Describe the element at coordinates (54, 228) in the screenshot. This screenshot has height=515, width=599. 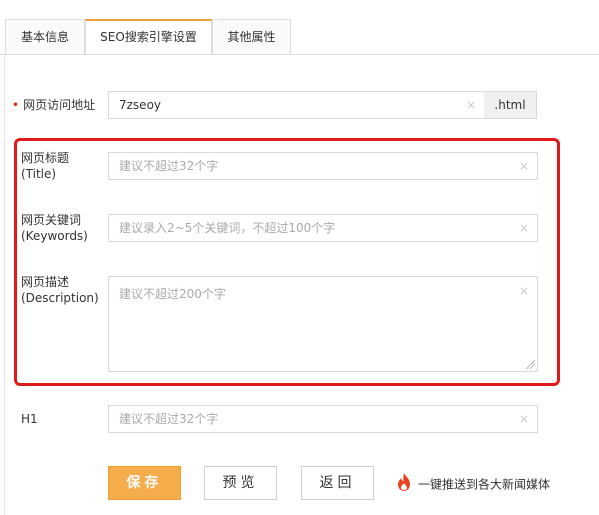
I see `keywords-field-label: 网页关键词 (Keywords)` at that location.